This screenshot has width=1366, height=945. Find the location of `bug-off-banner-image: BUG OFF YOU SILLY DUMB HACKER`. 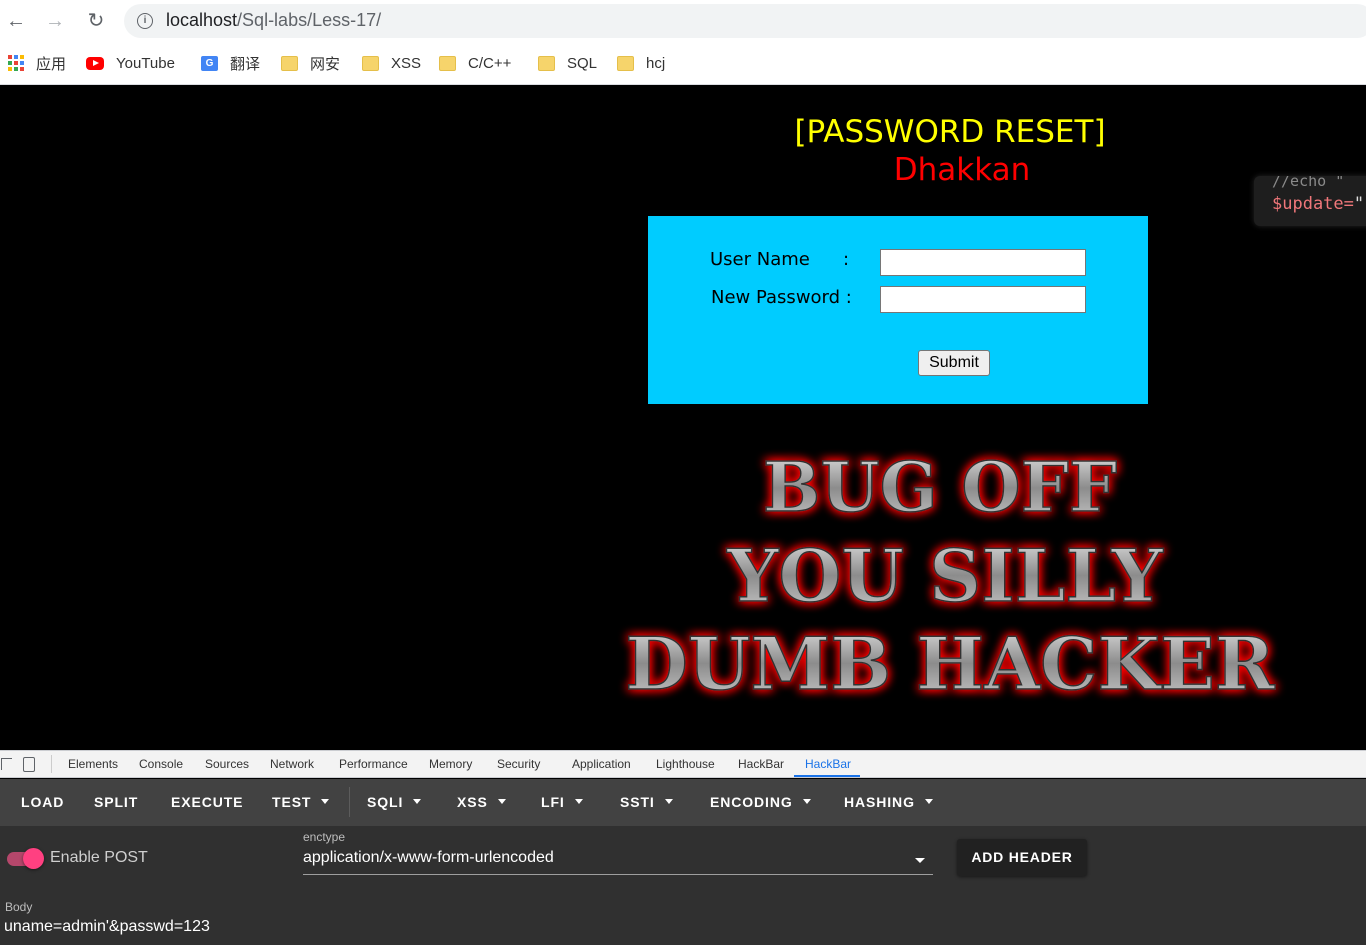

bug-off-banner-image: BUG OFF YOU SILLY DUMB HACKER is located at coordinates (951, 576).